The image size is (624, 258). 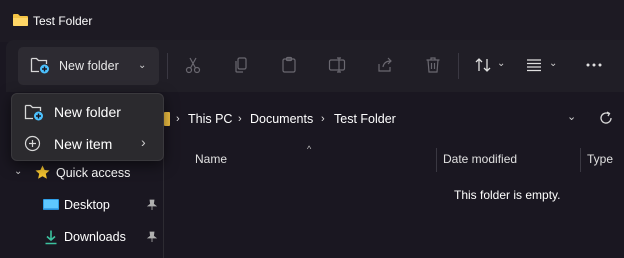 I want to click on address-folder-icon, so click(x=167, y=119).